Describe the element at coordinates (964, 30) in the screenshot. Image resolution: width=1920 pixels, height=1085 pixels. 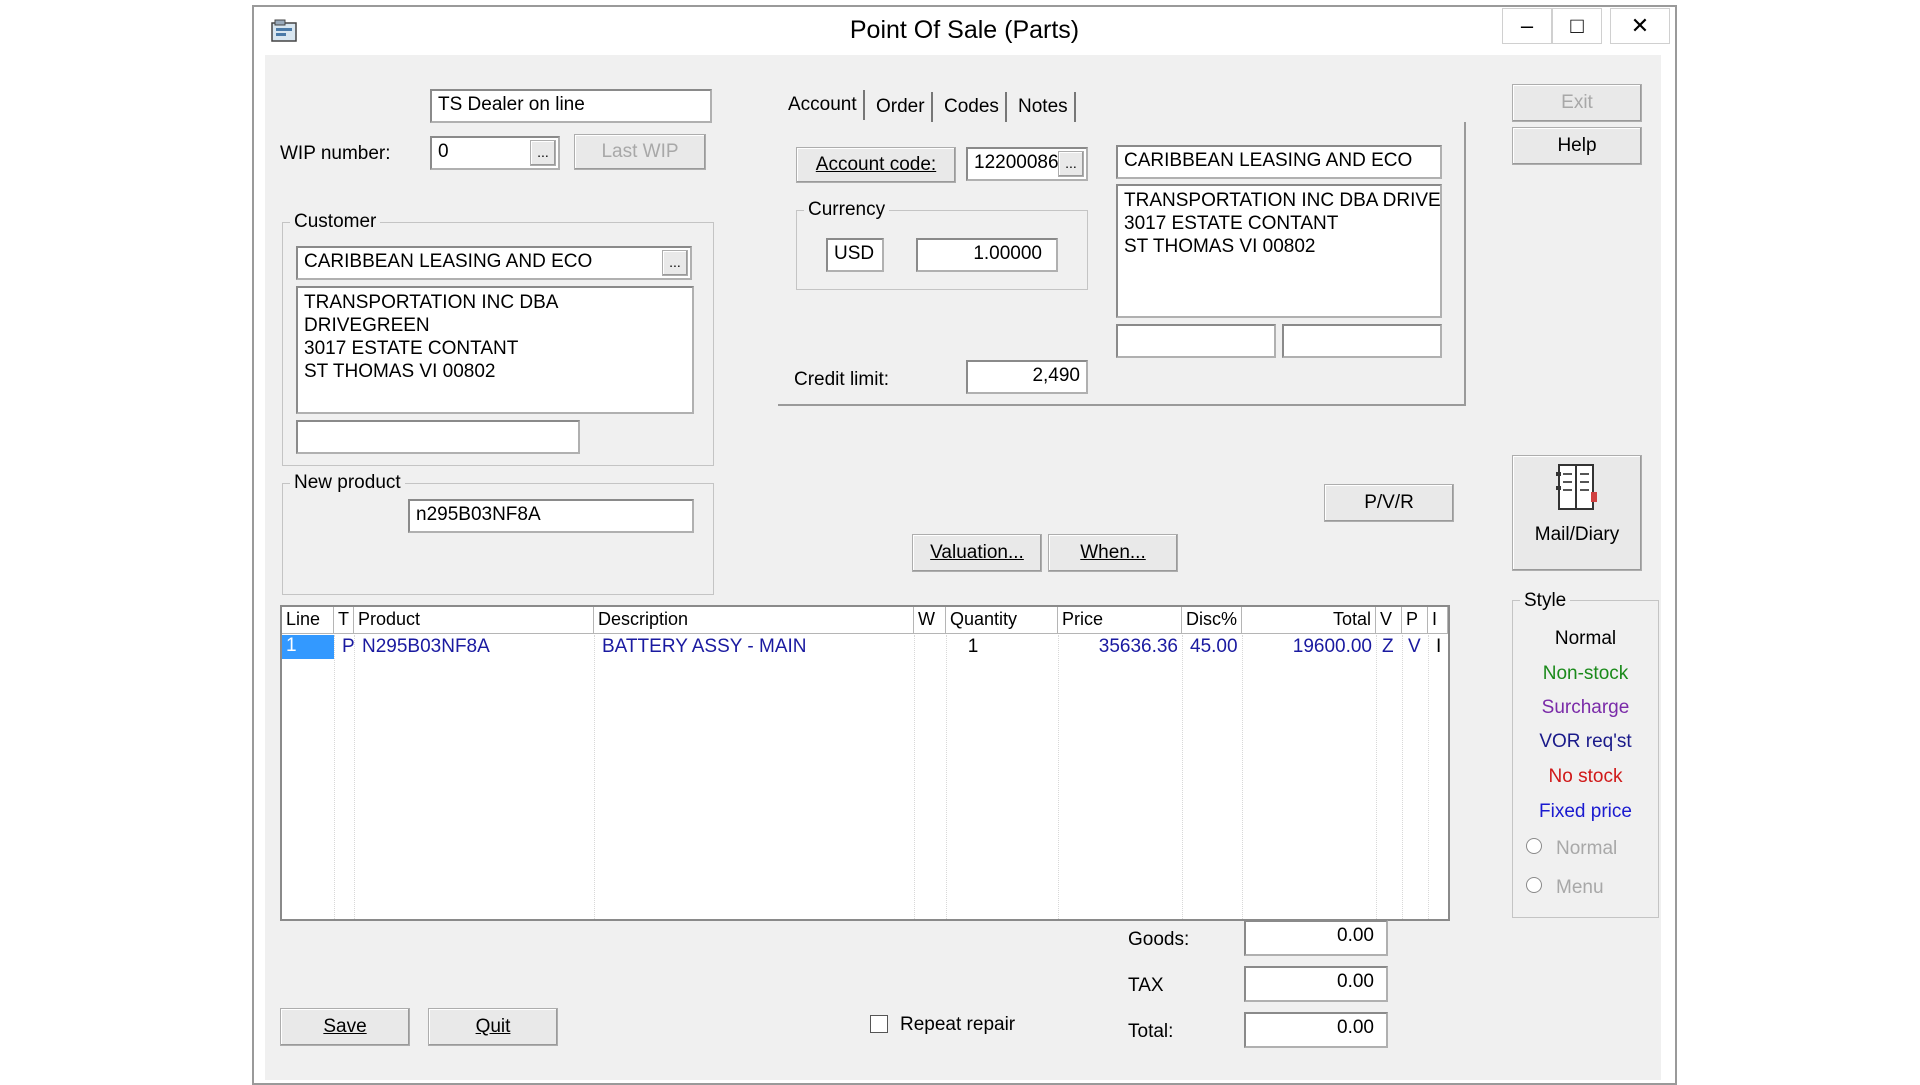
I see `window-title: Point Of Sale (Parts)` at that location.